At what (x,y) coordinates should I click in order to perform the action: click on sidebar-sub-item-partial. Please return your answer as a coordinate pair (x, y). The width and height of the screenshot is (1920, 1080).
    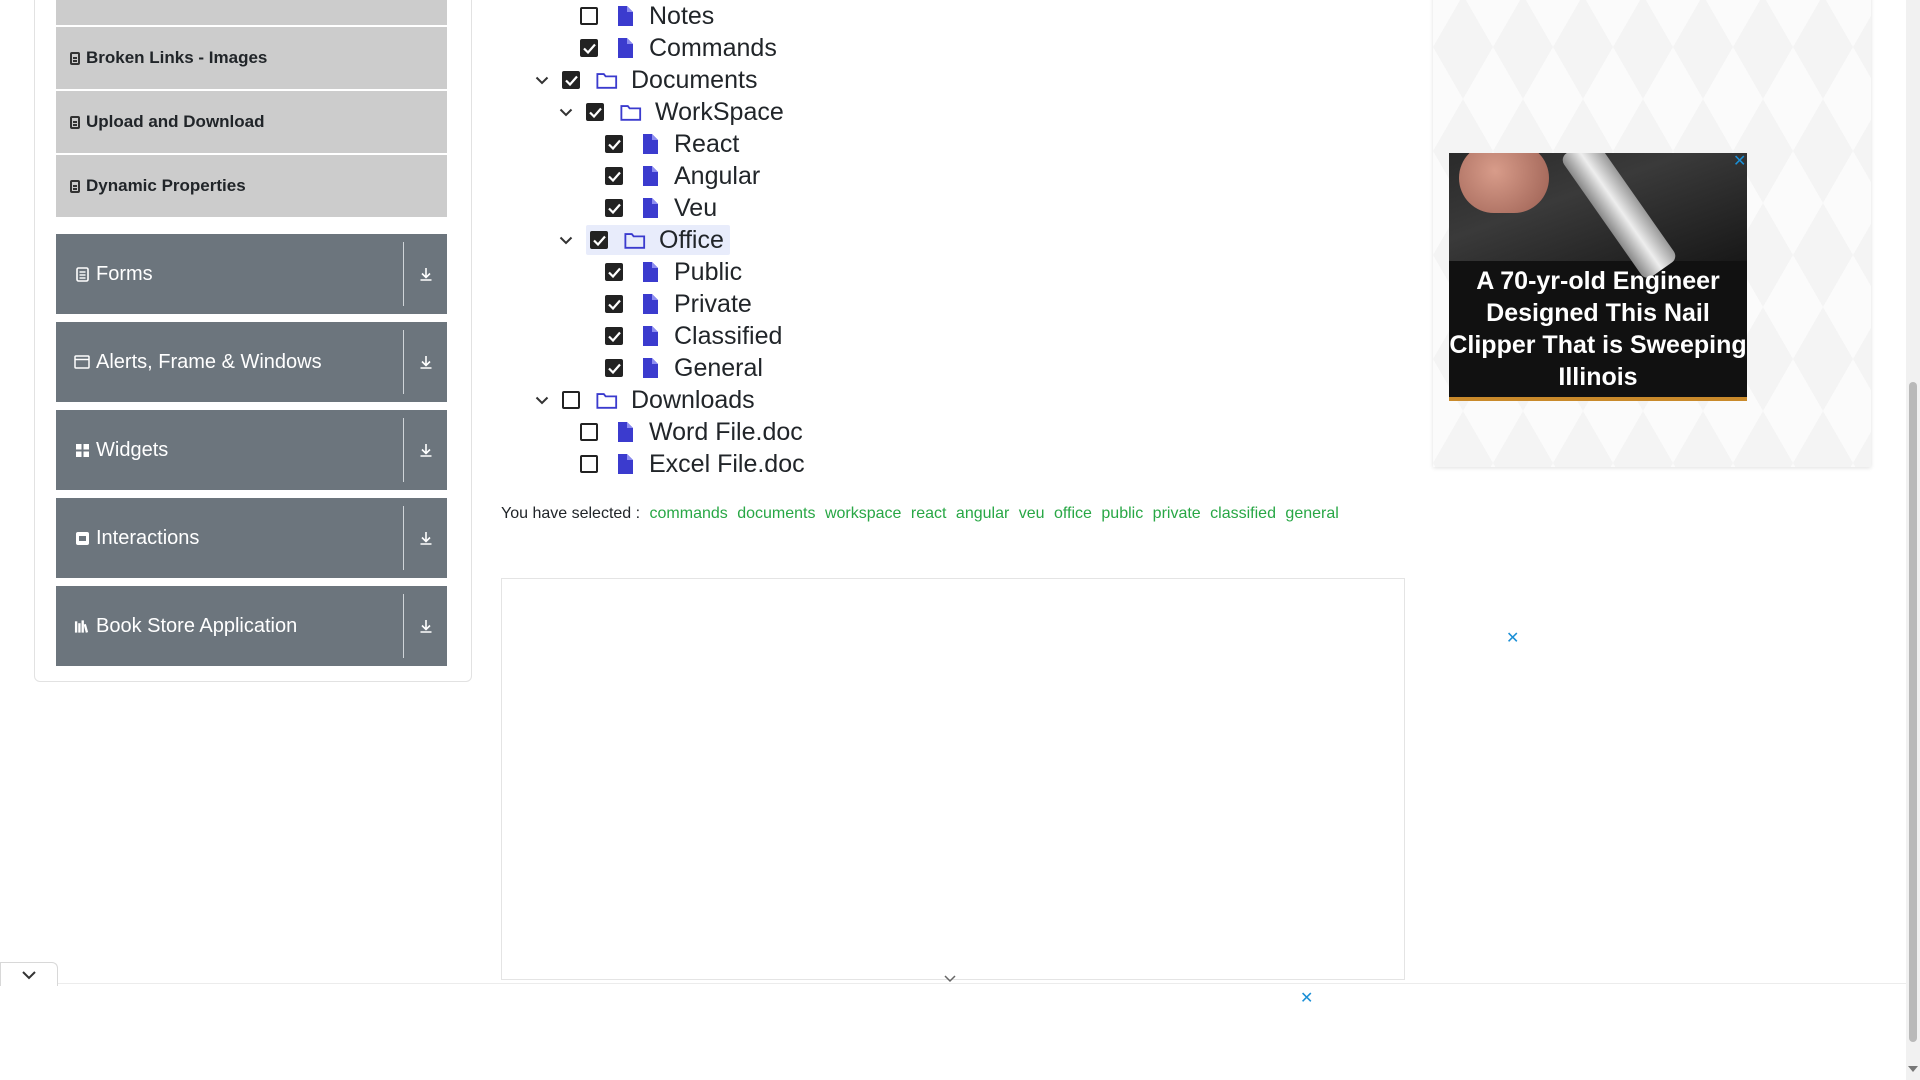
    Looking at the image, I should click on (251, 12).